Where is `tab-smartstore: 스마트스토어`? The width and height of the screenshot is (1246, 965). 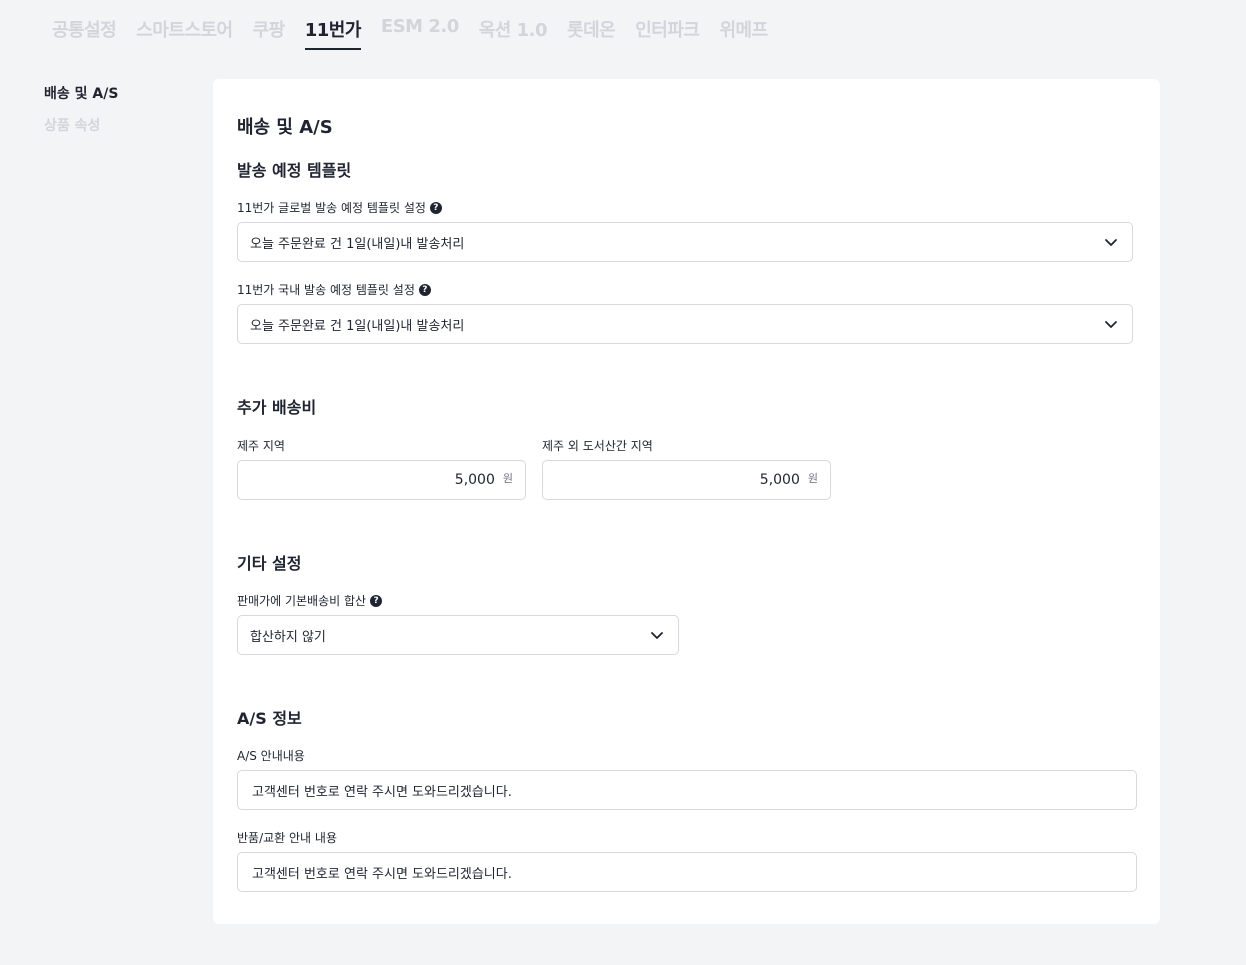
tab-smartstore: 스마트스토어 is located at coordinates (184, 31).